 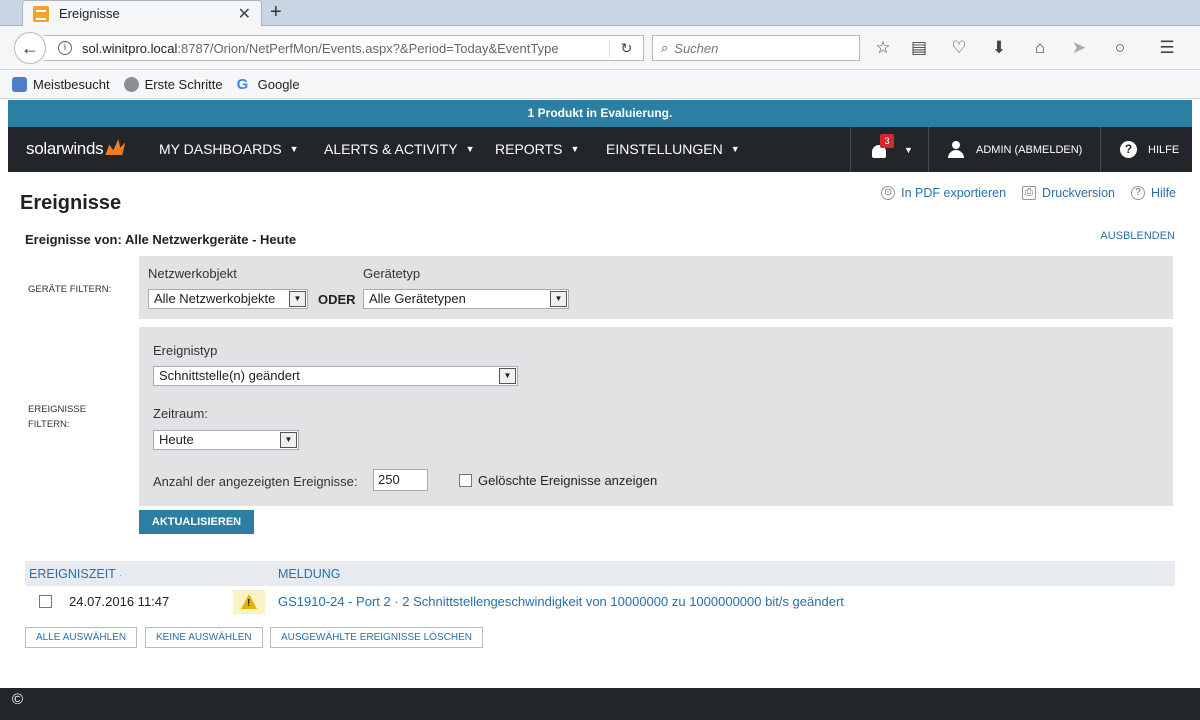 I want to click on column-event-time: EREIGNISZEIT ·, so click(x=75, y=574).